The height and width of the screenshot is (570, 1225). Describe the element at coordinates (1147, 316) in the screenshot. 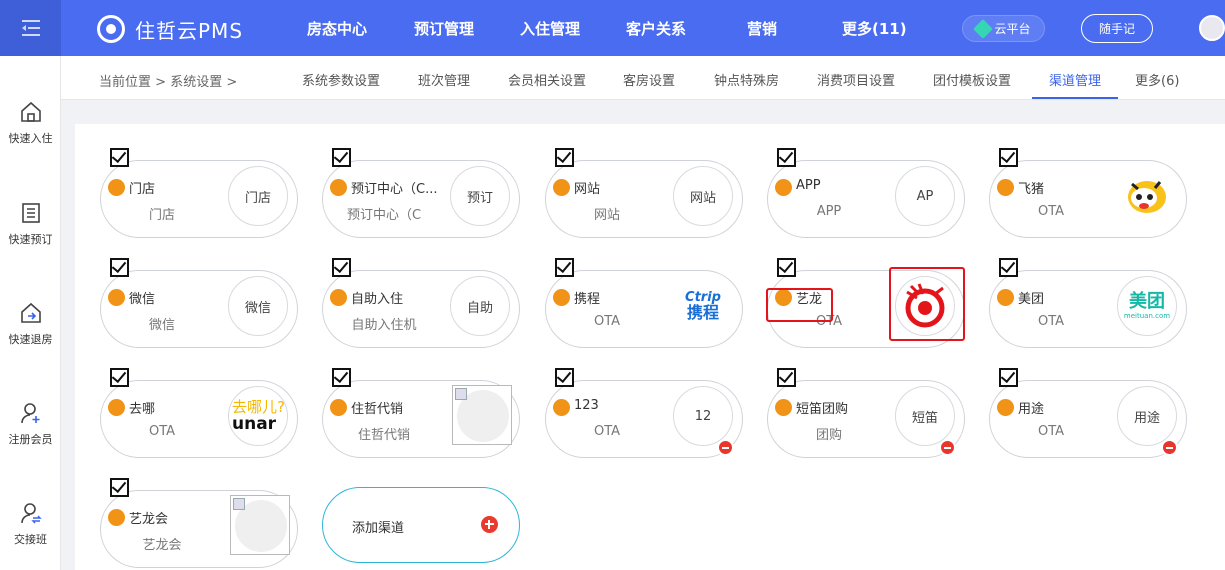

I see `meituan-logo-subtext: meituan.com` at that location.